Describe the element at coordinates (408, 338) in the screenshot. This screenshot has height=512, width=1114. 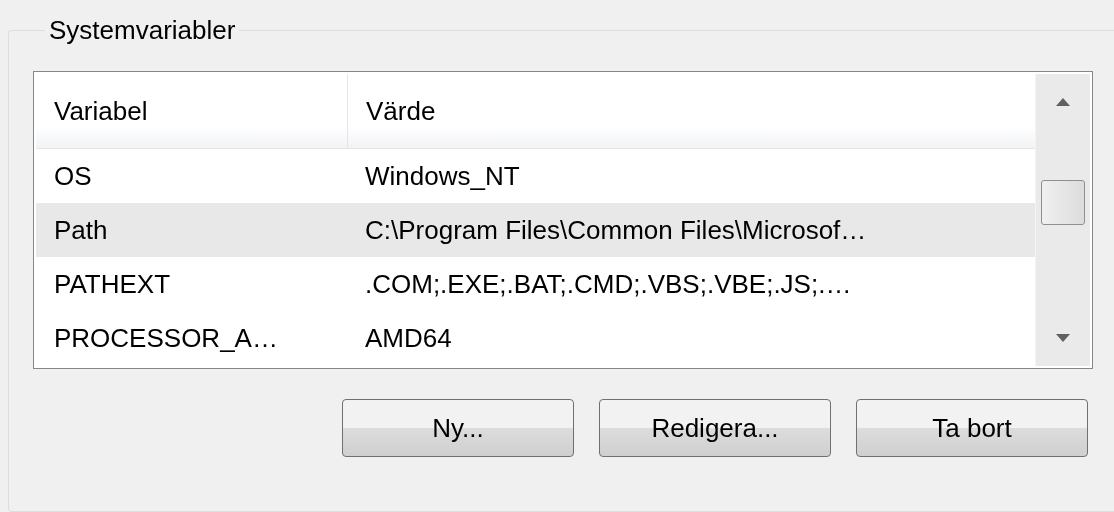
I see `table-cell-text: AMD64` at that location.